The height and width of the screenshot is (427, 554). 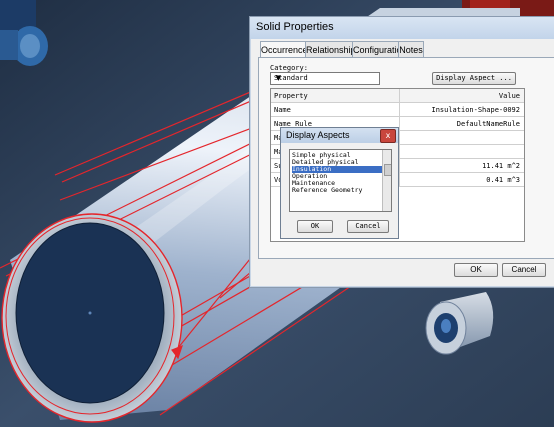 What do you see at coordinates (337, 190) in the screenshot?
I see `list-item: Reference Geometry` at bounding box center [337, 190].